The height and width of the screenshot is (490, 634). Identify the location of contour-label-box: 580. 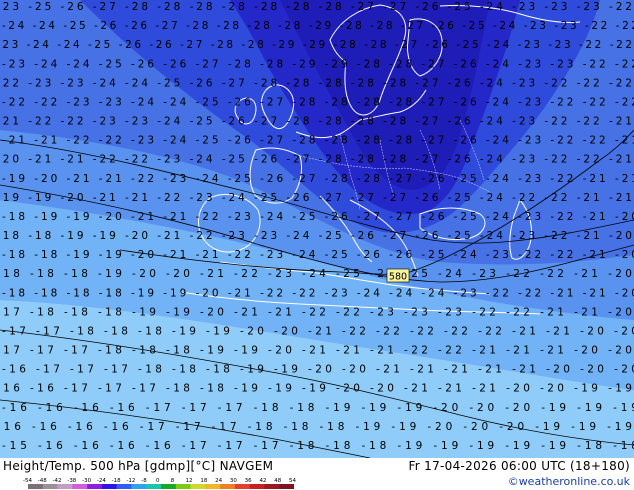
(398, 275).